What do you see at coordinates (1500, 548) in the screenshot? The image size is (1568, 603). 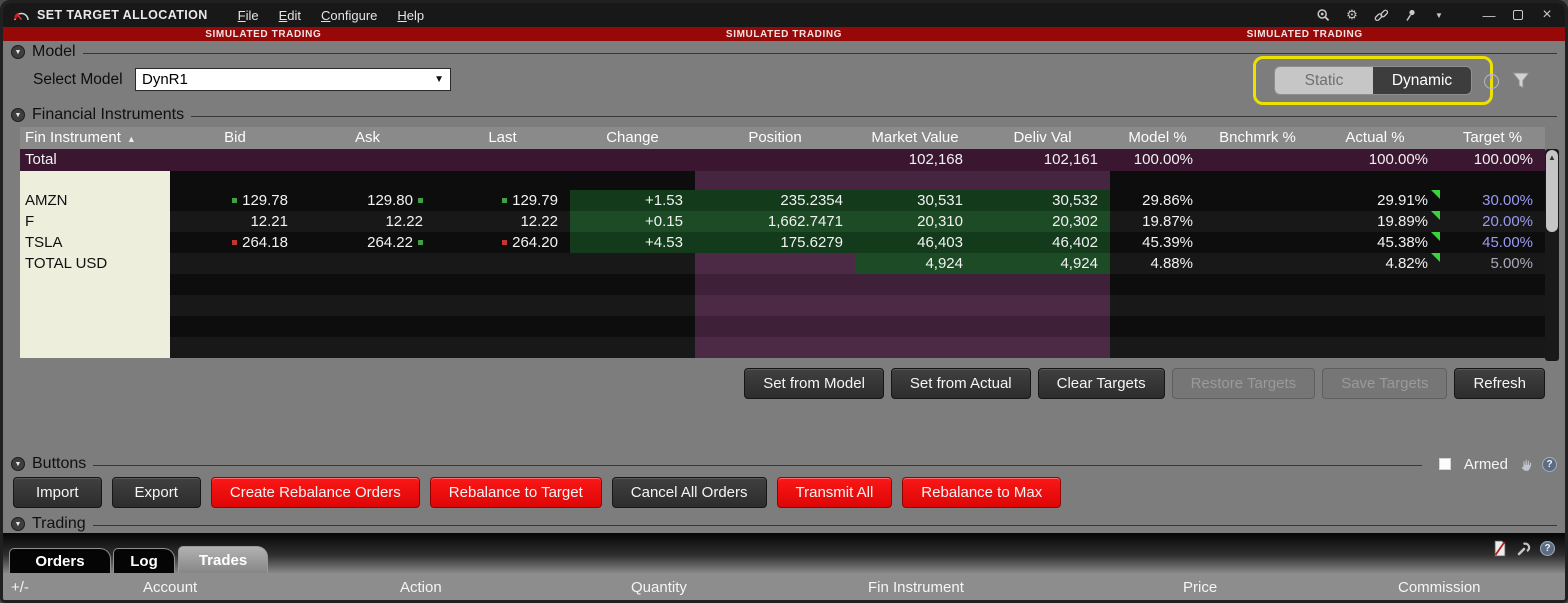 I see `clear-page-icon` at bounding box center [1500, 548].